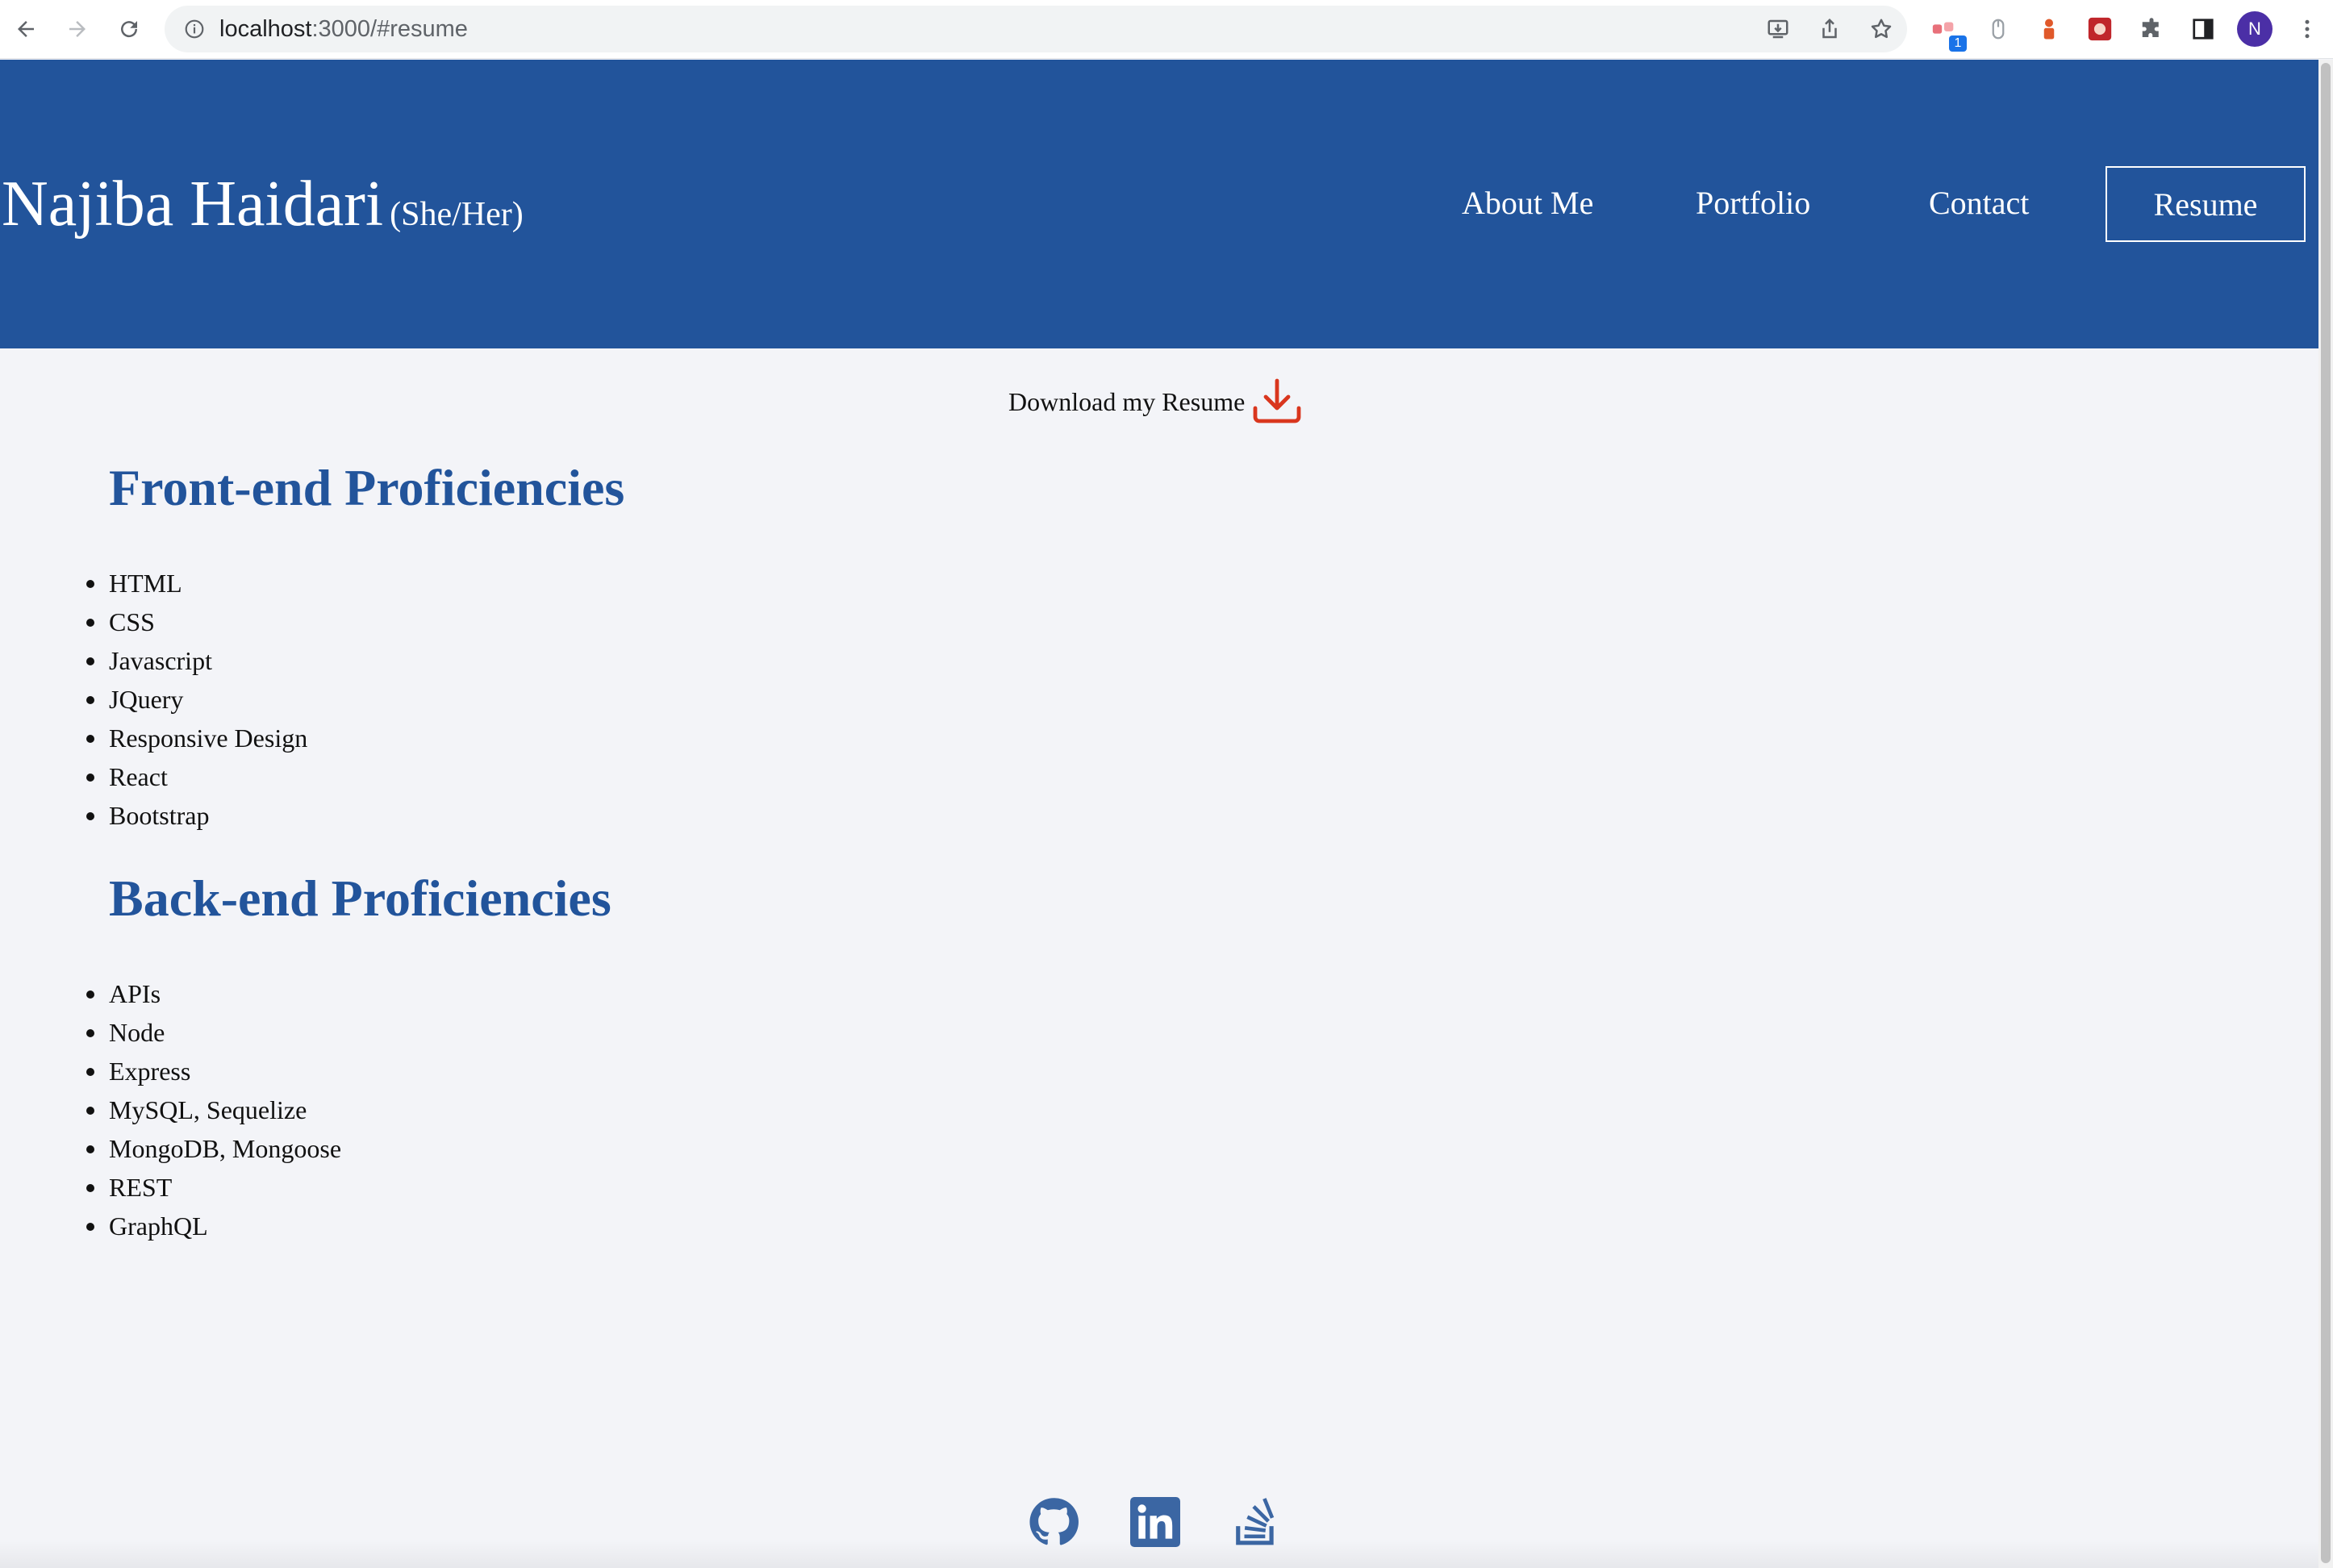  Describe the element at coordinates (389, 28) in the screenshot. I see `url-path: :3000/#resume` at that location.